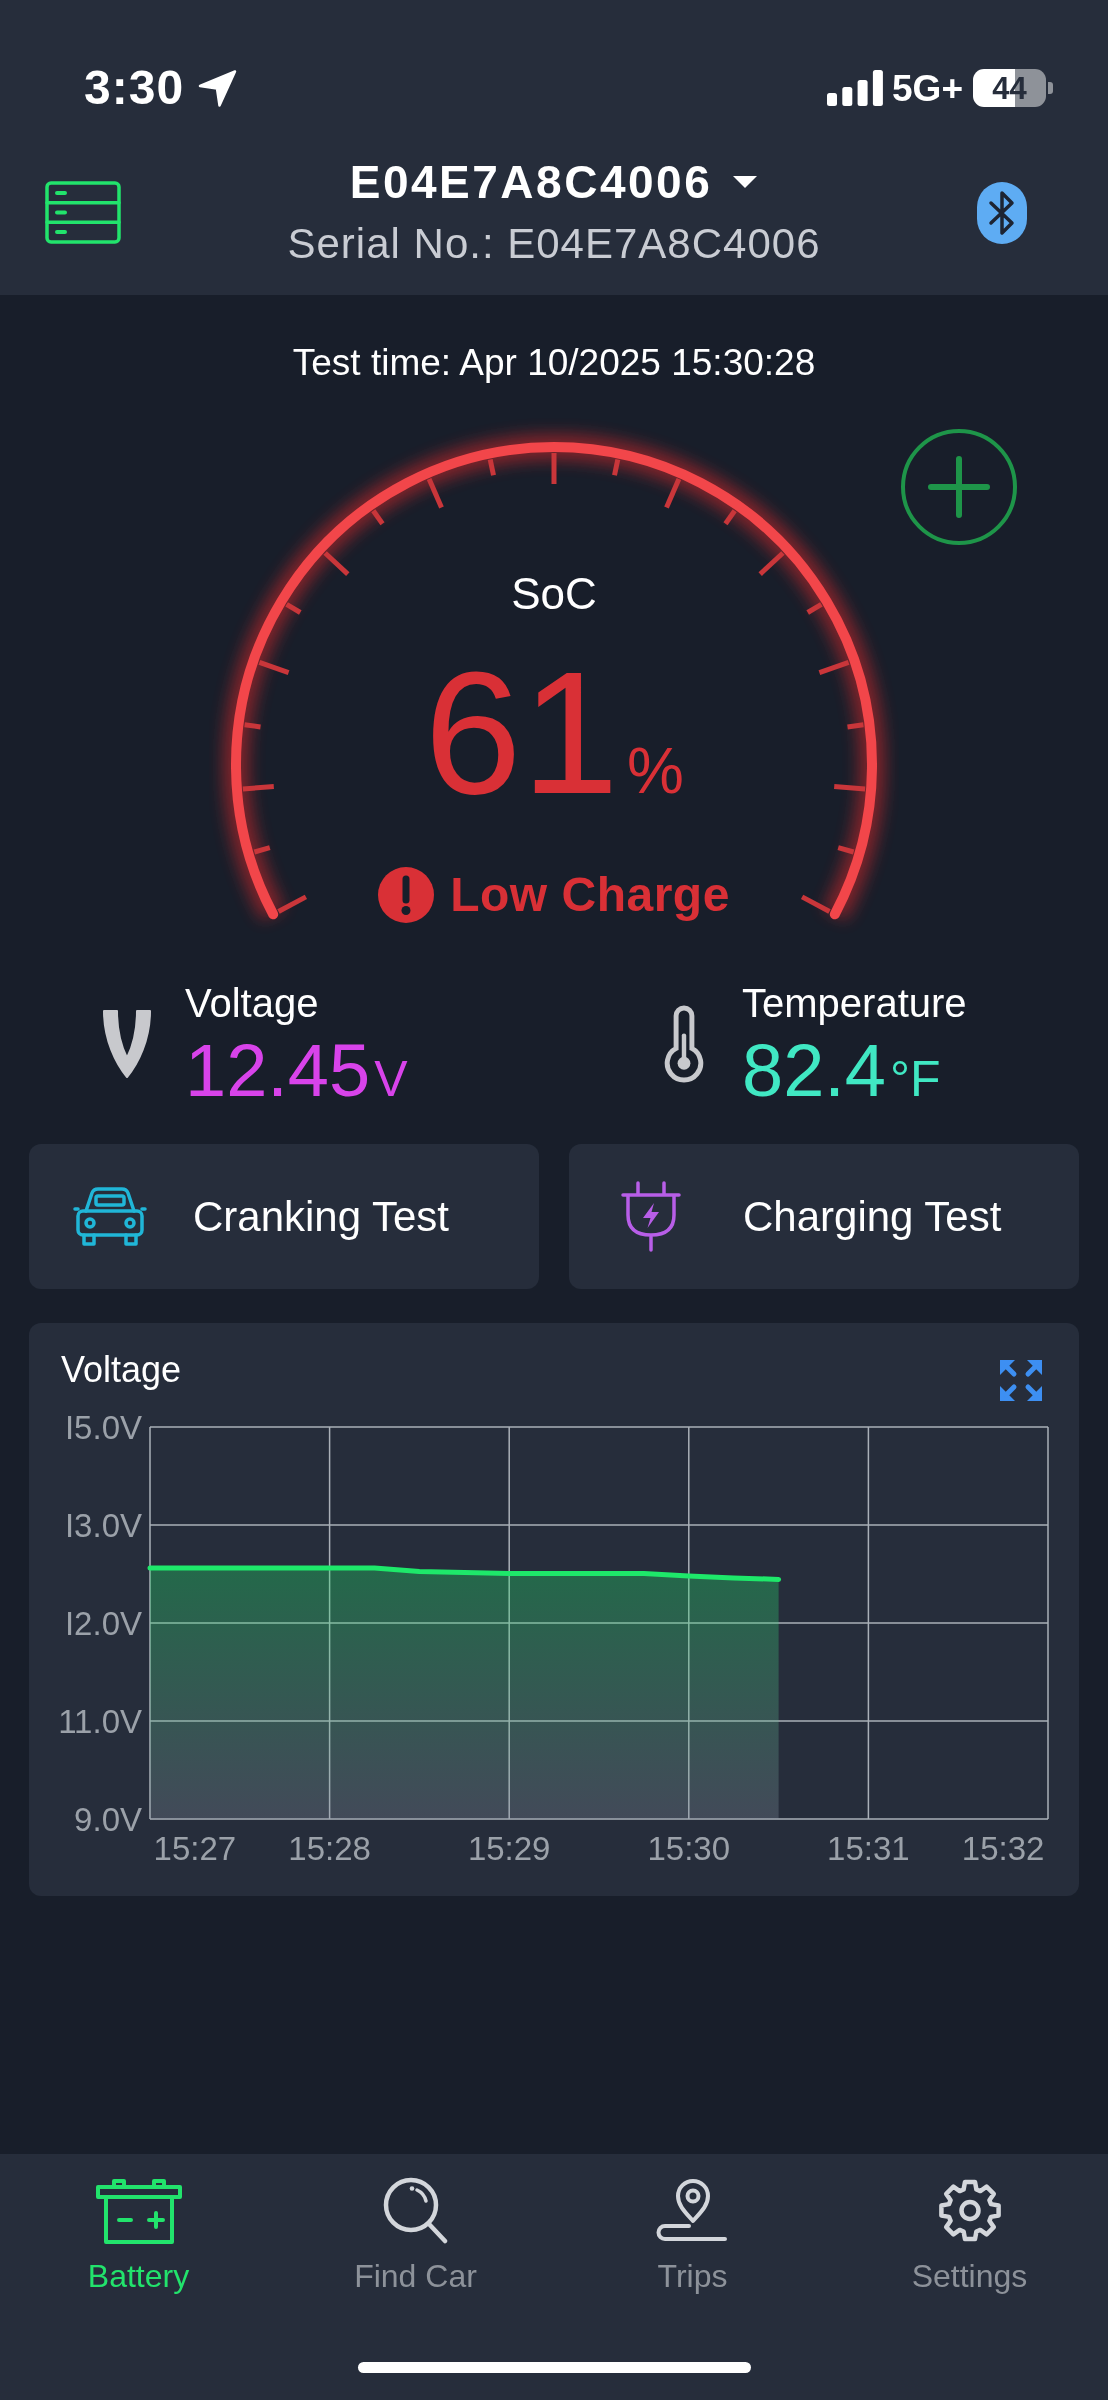 The height and width of the screenshot is (2400, 1108). Describe the element at coordinates (554, 594) in the screenshot. I see `gauge-label: SoC` at that location.